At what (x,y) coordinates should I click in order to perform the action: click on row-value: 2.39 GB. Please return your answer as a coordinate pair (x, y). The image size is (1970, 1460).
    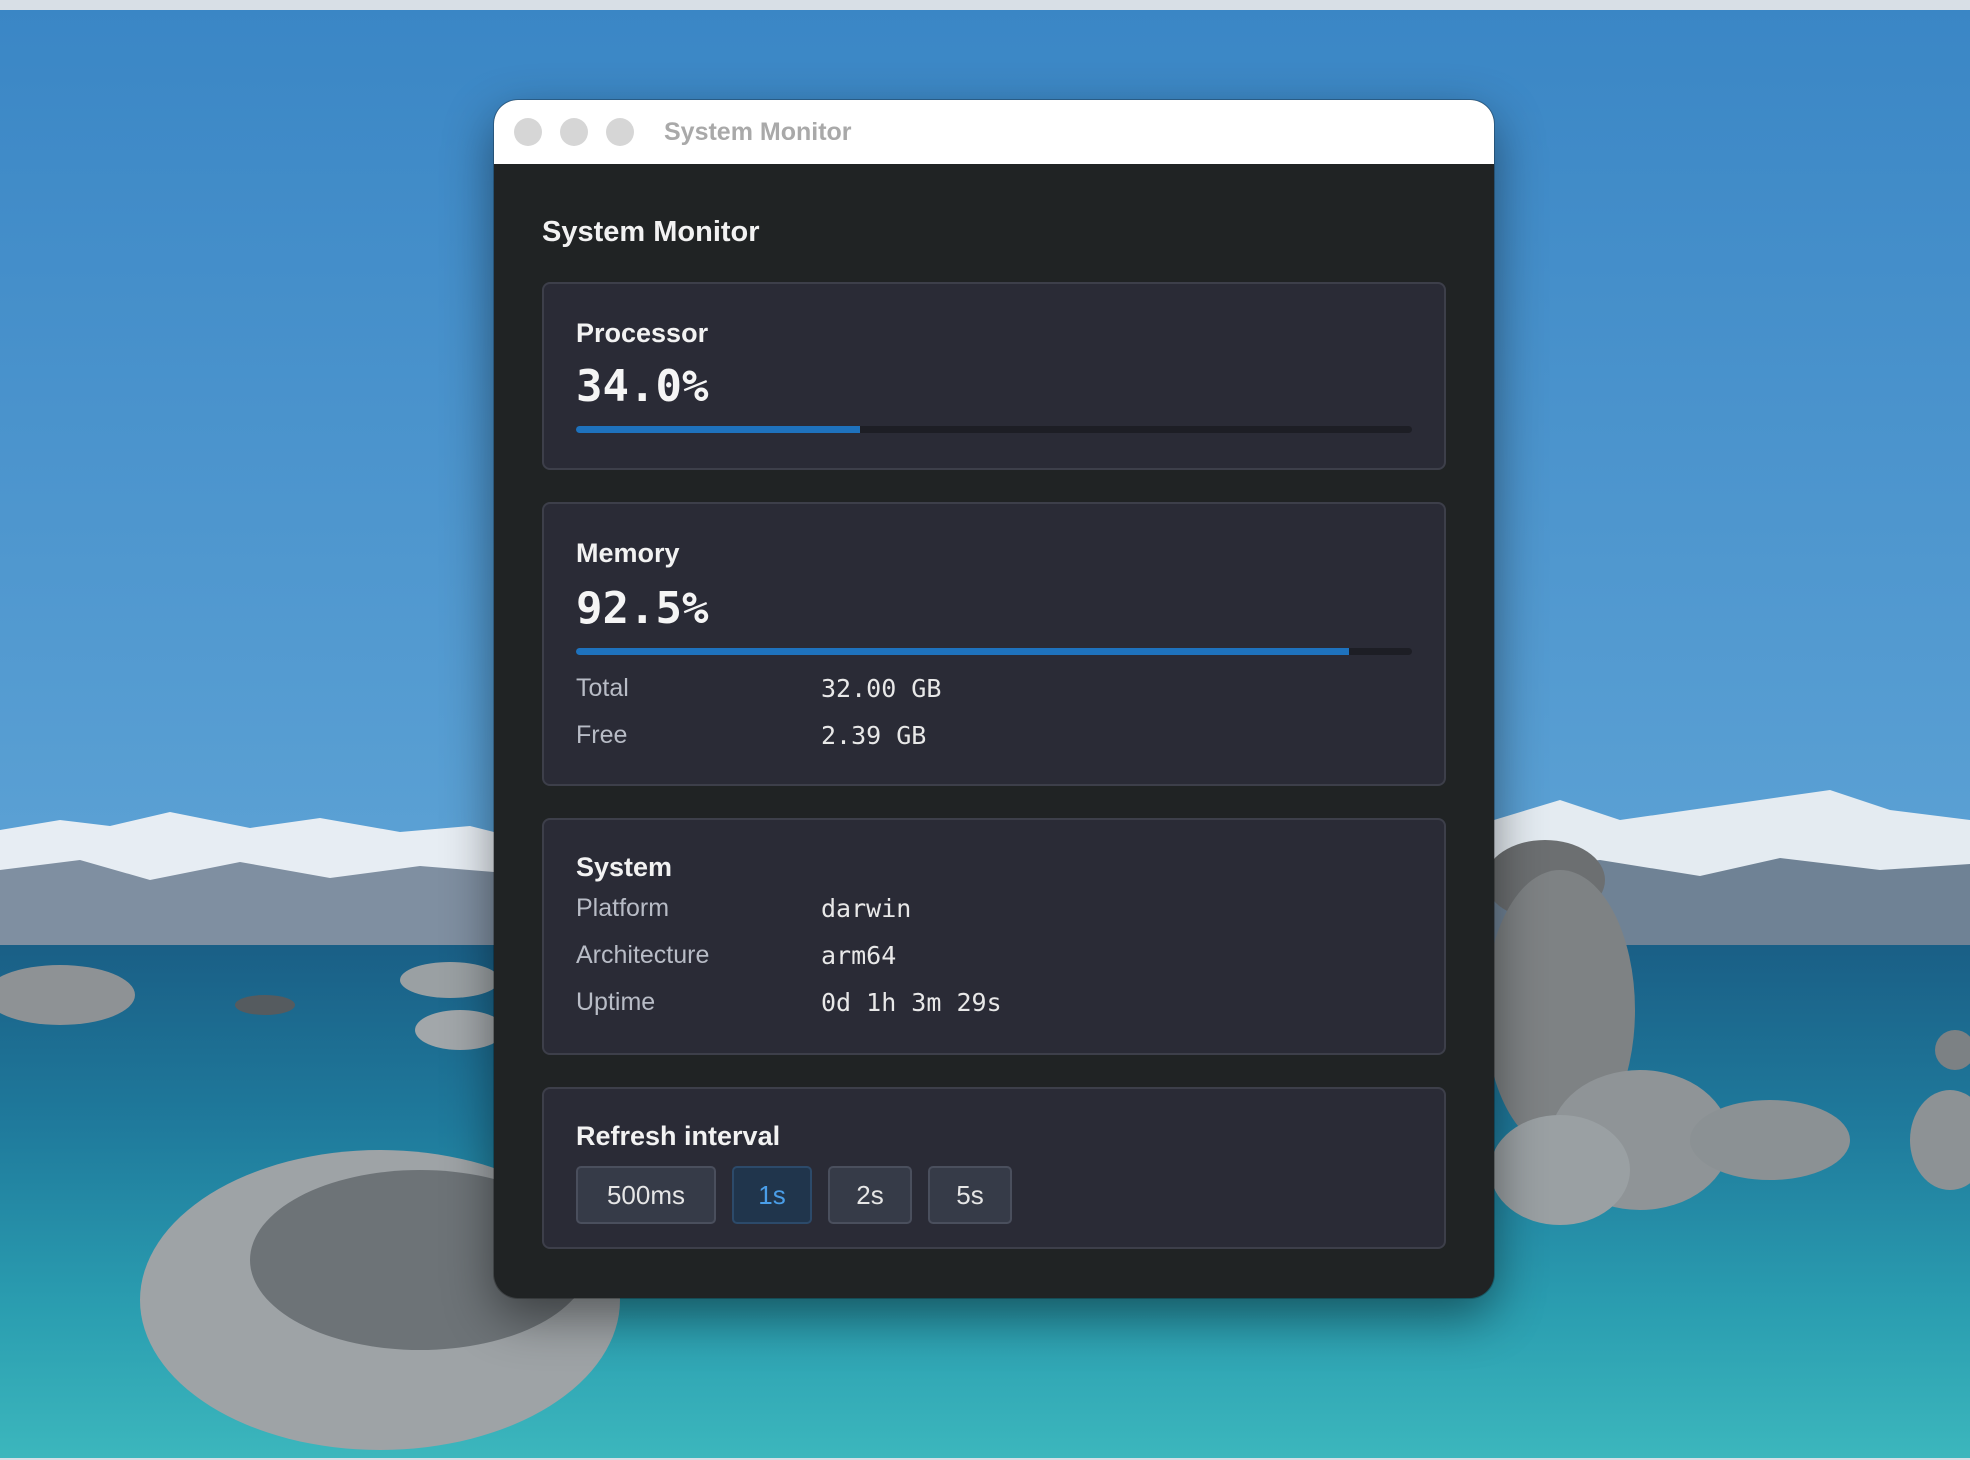
    Looking at the image, I should click on (874, 735).